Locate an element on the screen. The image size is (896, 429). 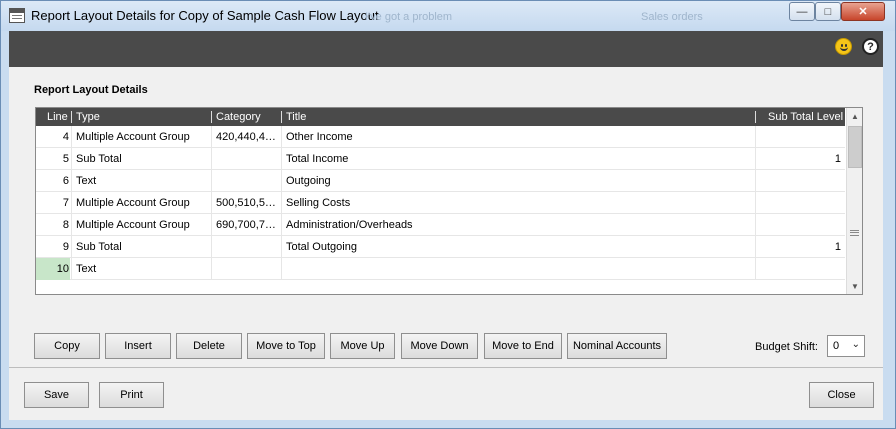
column-header-line: Line is located at coordinates (57, 117).